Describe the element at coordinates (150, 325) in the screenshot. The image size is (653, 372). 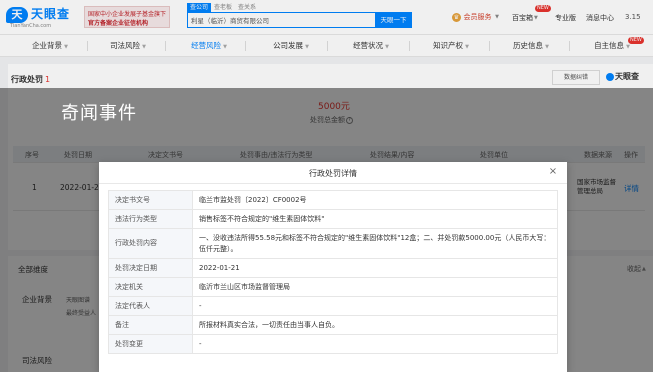
I see `detail-key: 备注` at that location.